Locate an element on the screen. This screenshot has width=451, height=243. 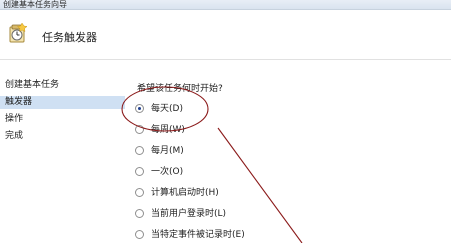
trigger-question: 希望该任务何时开始? is located at coordinates (180, 89).